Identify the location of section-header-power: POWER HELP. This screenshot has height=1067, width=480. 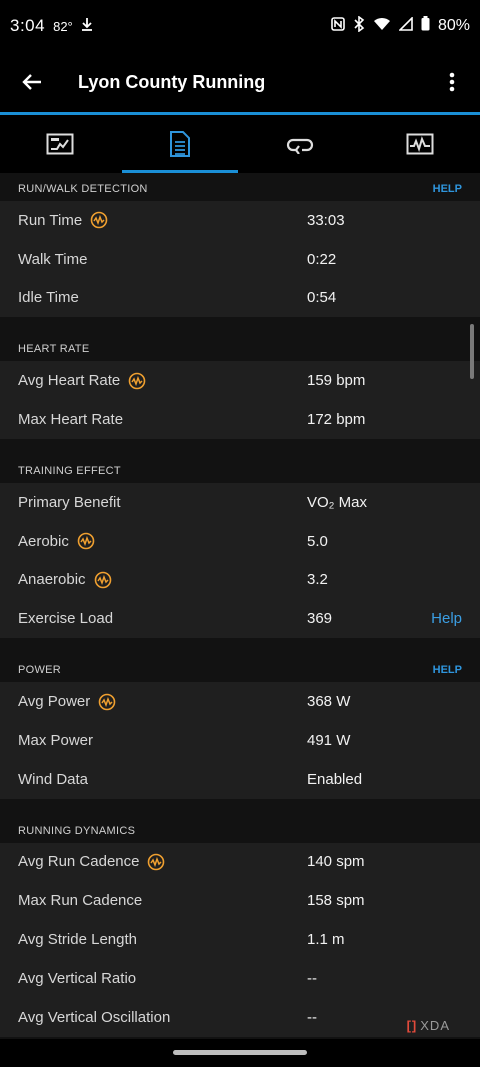
(240, 668).